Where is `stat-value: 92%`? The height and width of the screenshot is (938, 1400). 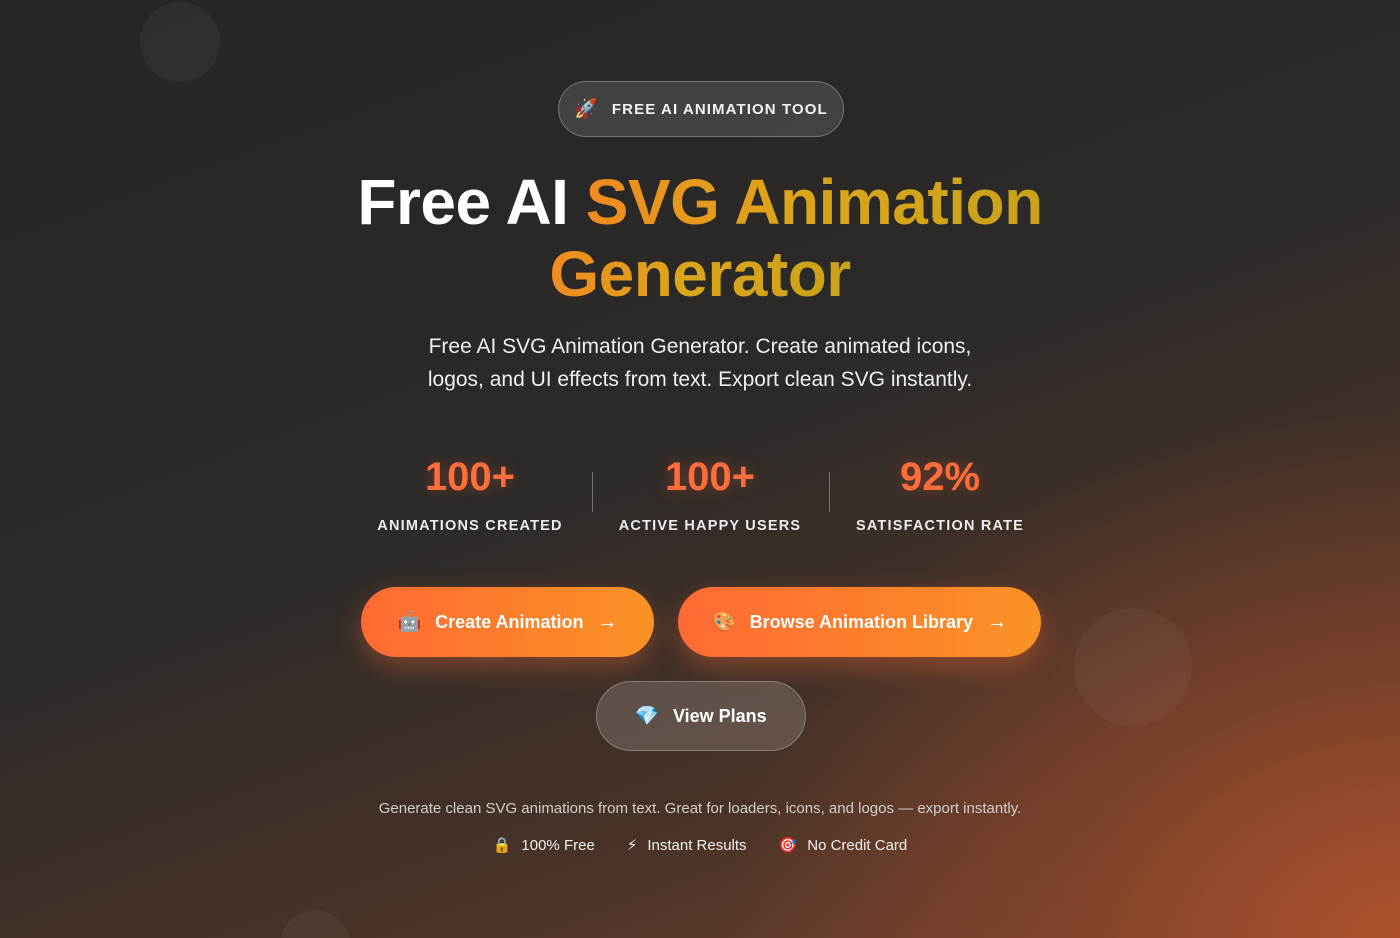 stat-value: 92% is located at coordinates (940, 477).